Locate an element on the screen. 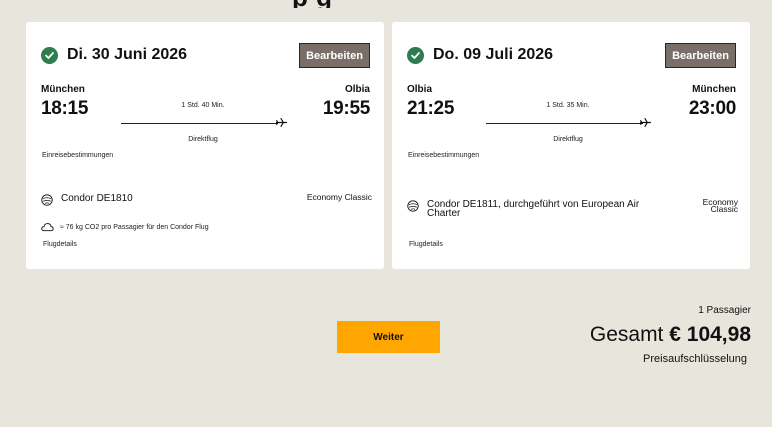 The image size is (772, 427). price-breakdown-link: Preisaufschlüsselung is located at coordinates (695, 359).